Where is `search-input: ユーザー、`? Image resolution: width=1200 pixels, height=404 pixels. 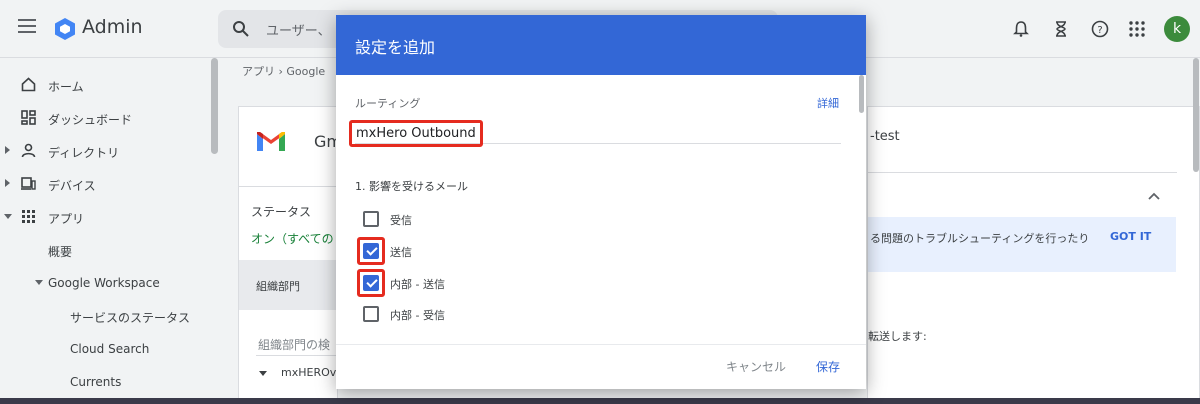
search-input: ユーザー、 is located at coordinates (298, 29).